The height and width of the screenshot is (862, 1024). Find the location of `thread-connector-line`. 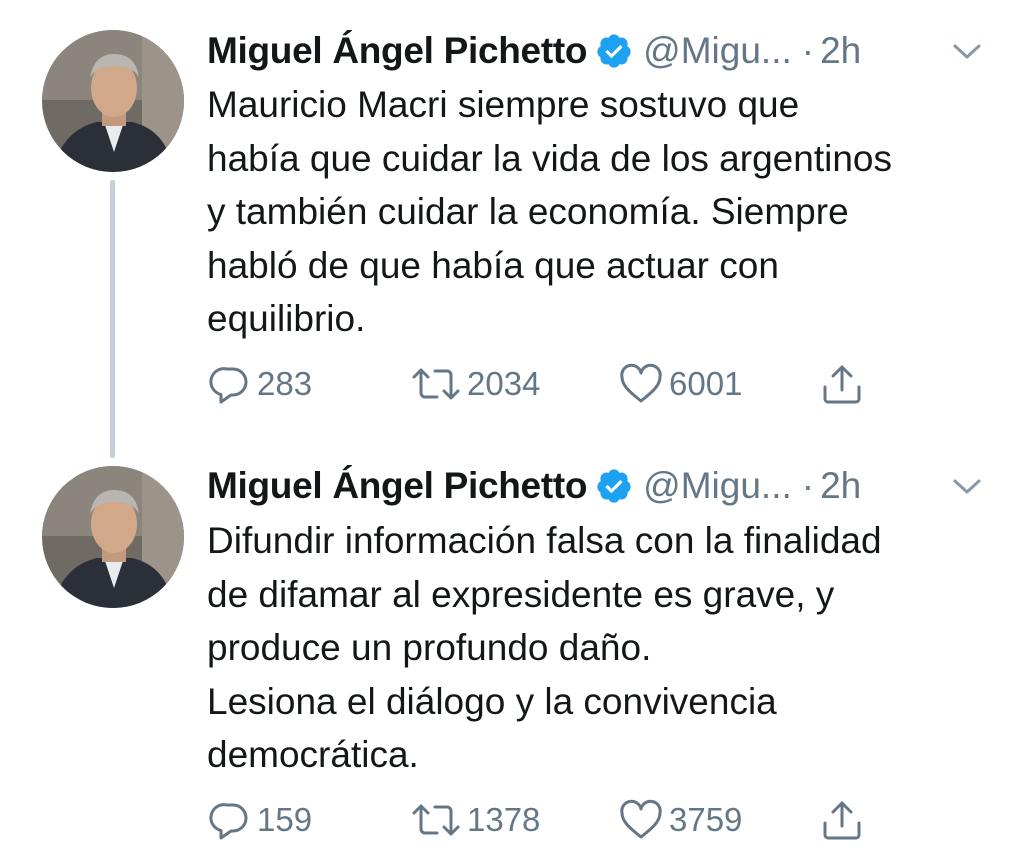

thread-connector-line is located at coordinates (112, 319).